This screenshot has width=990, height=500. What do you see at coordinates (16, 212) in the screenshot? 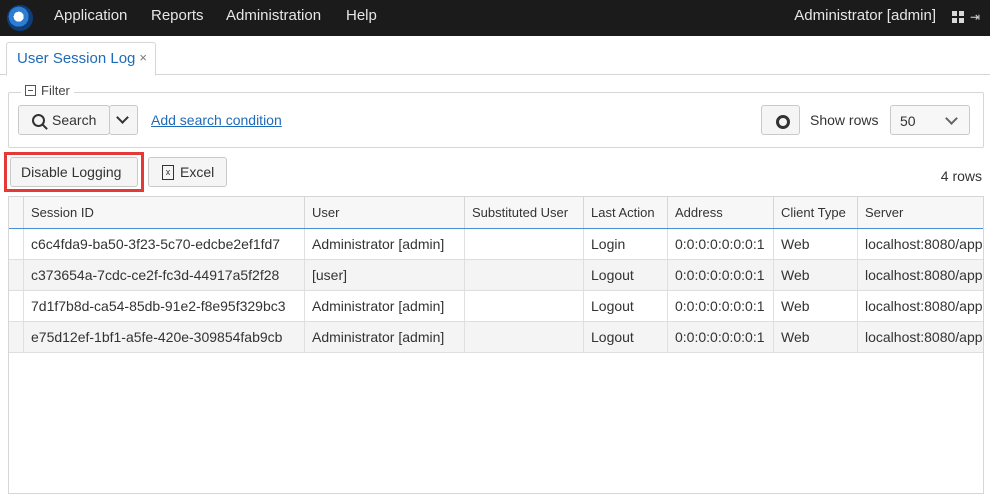
I see `row-selector-header` at bounding box center [16, 212].